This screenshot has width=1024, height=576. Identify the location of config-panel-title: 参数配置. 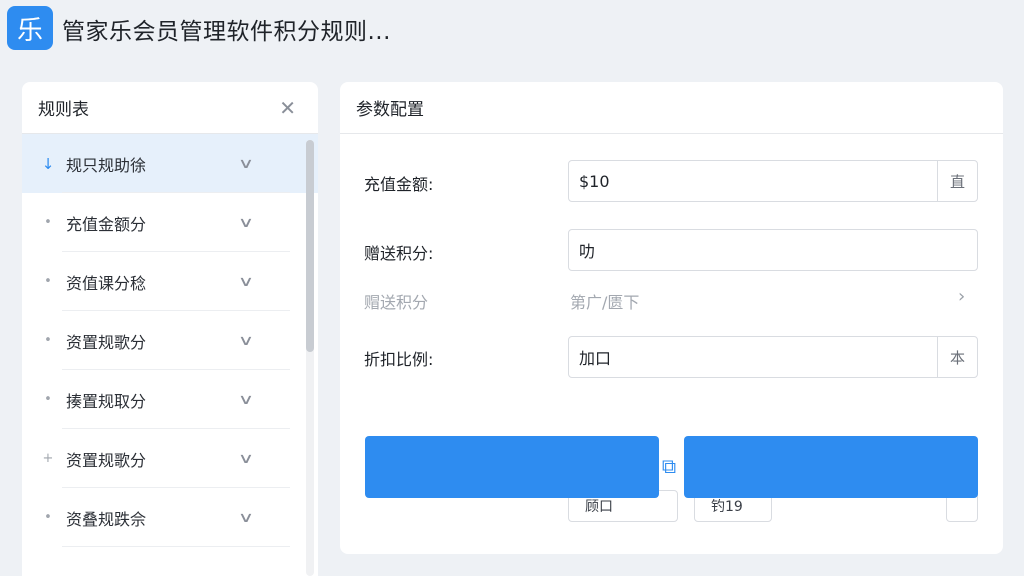
(671, 108).